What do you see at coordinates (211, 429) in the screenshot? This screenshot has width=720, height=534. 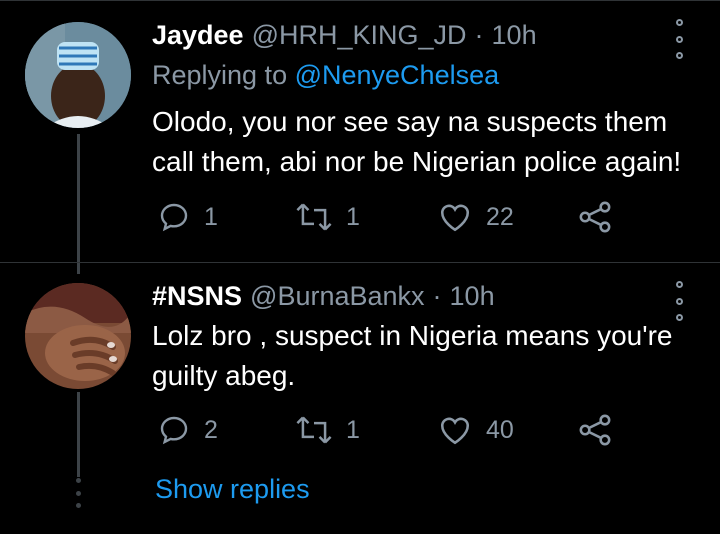 I see `reply-count: 2` at bounding box center [211, 429].